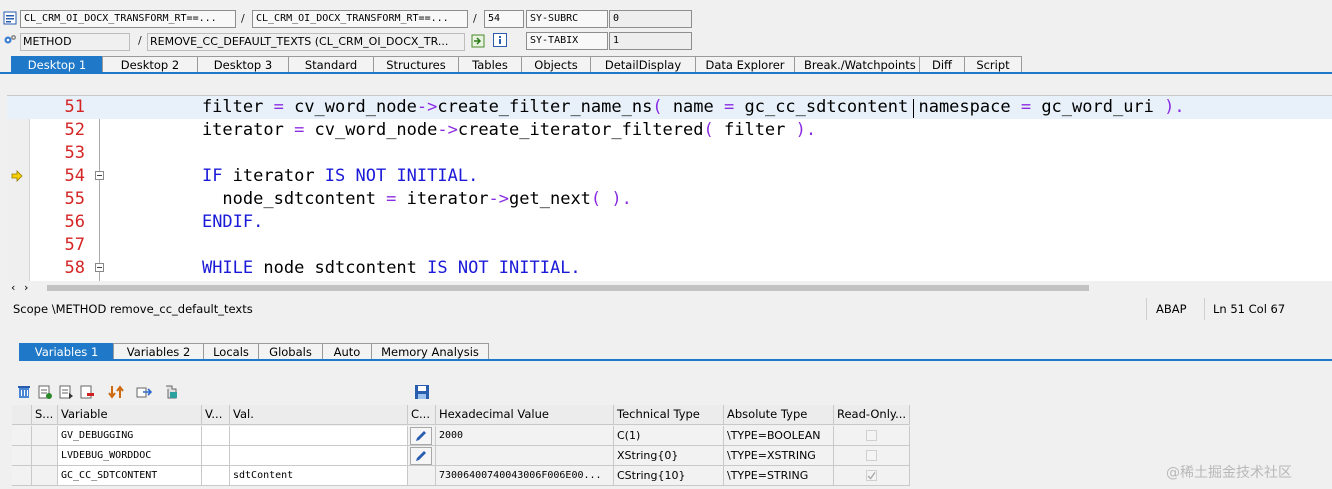  Describe the element at coordinates (10, 39) in the screenshot. I see `method-gear-icon` at that location.